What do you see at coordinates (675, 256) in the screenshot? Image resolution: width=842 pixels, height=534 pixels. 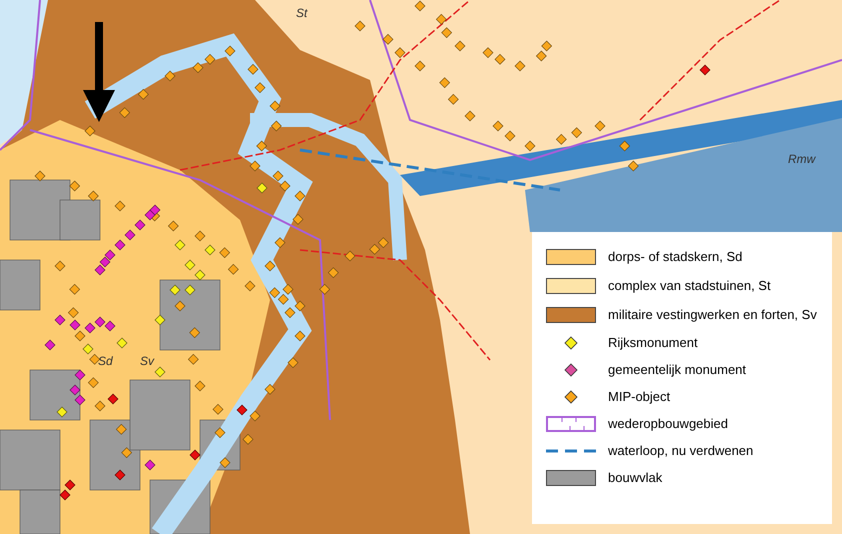 I see `legend-label: dorps- of stadskern, Sd` at bounding box center [675, 256].